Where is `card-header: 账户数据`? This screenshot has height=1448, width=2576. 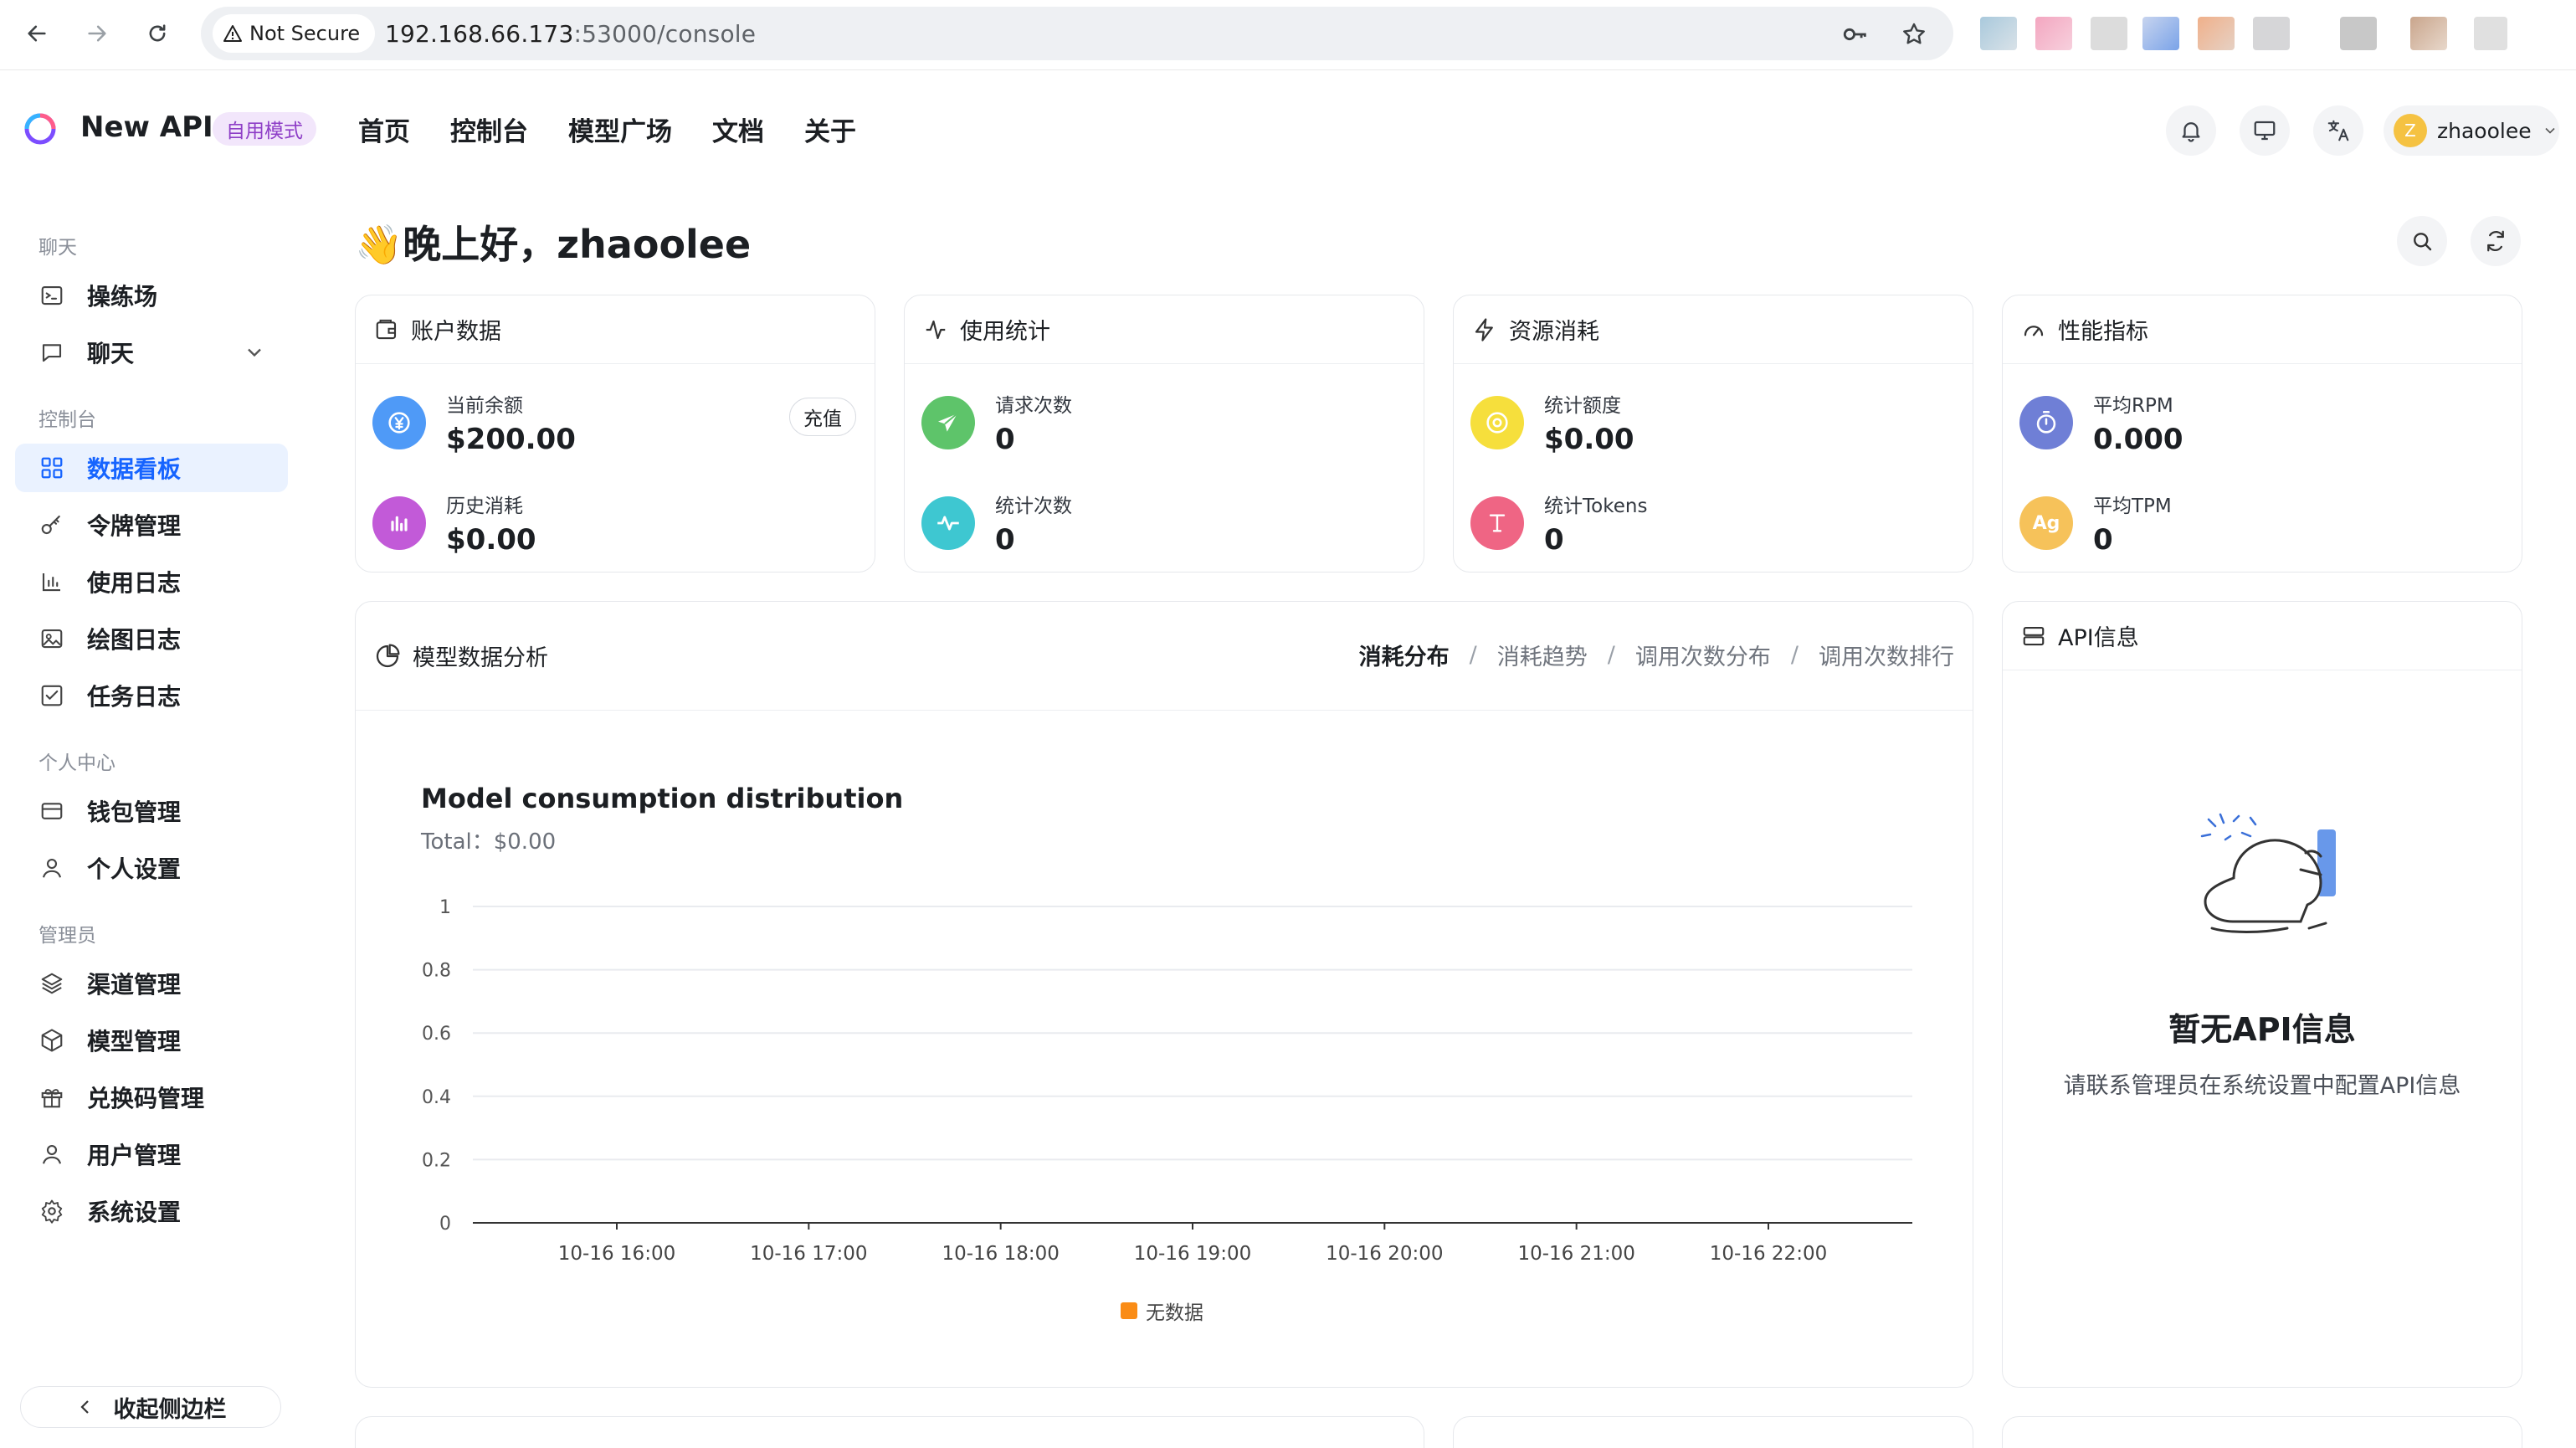
card-header: 账户数据 is located at coordinates (615, 329).